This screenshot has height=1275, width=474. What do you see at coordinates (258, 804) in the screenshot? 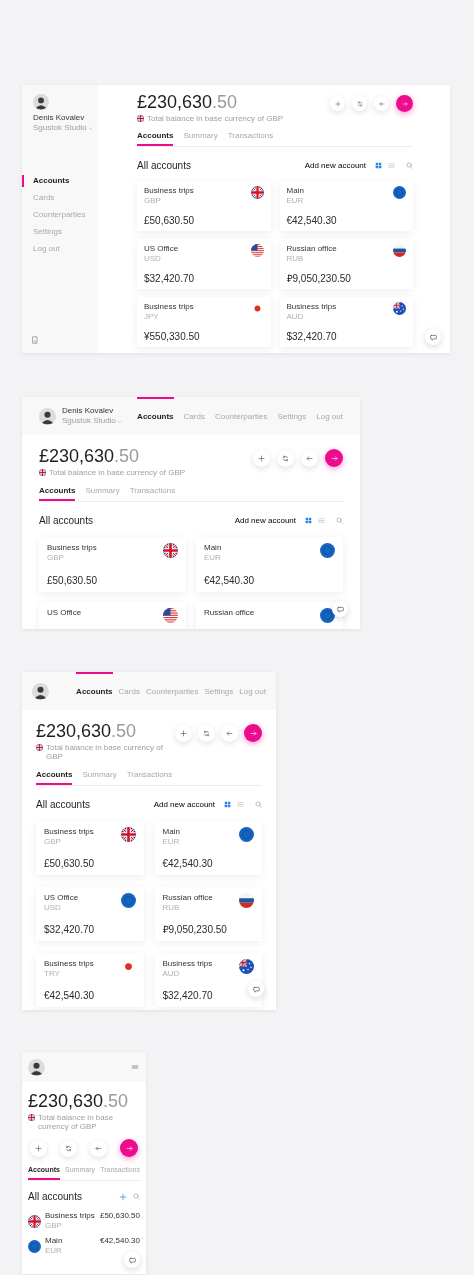
I see `search-icon` at bounding box center [258, 804].